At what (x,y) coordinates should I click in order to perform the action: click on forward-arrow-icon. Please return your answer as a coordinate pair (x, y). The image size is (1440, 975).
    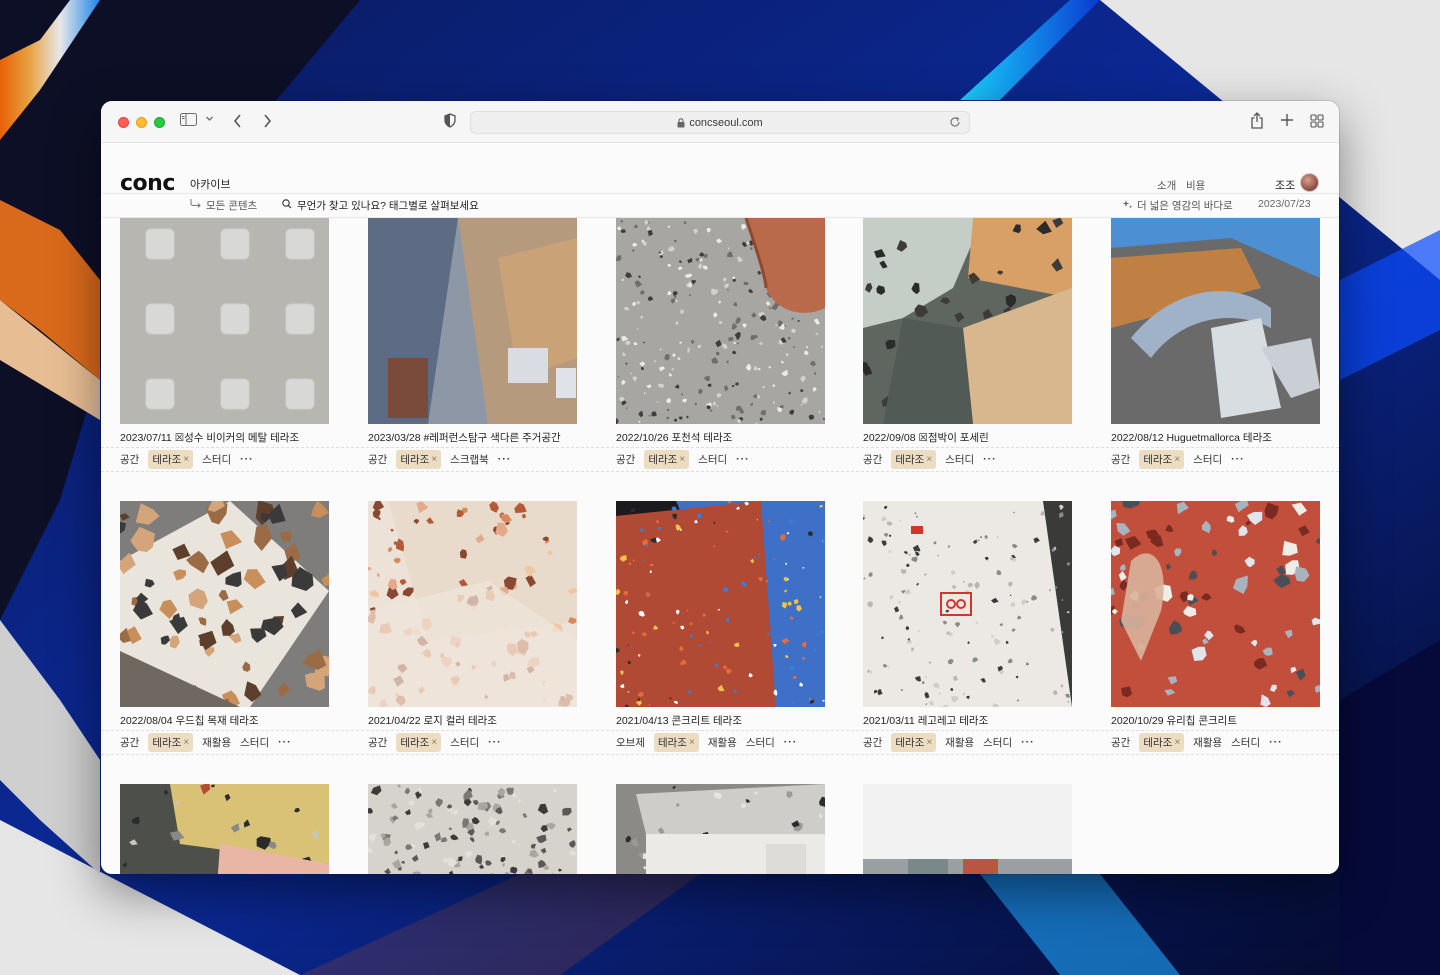
    Looking at the image, I should click on (267, 121).